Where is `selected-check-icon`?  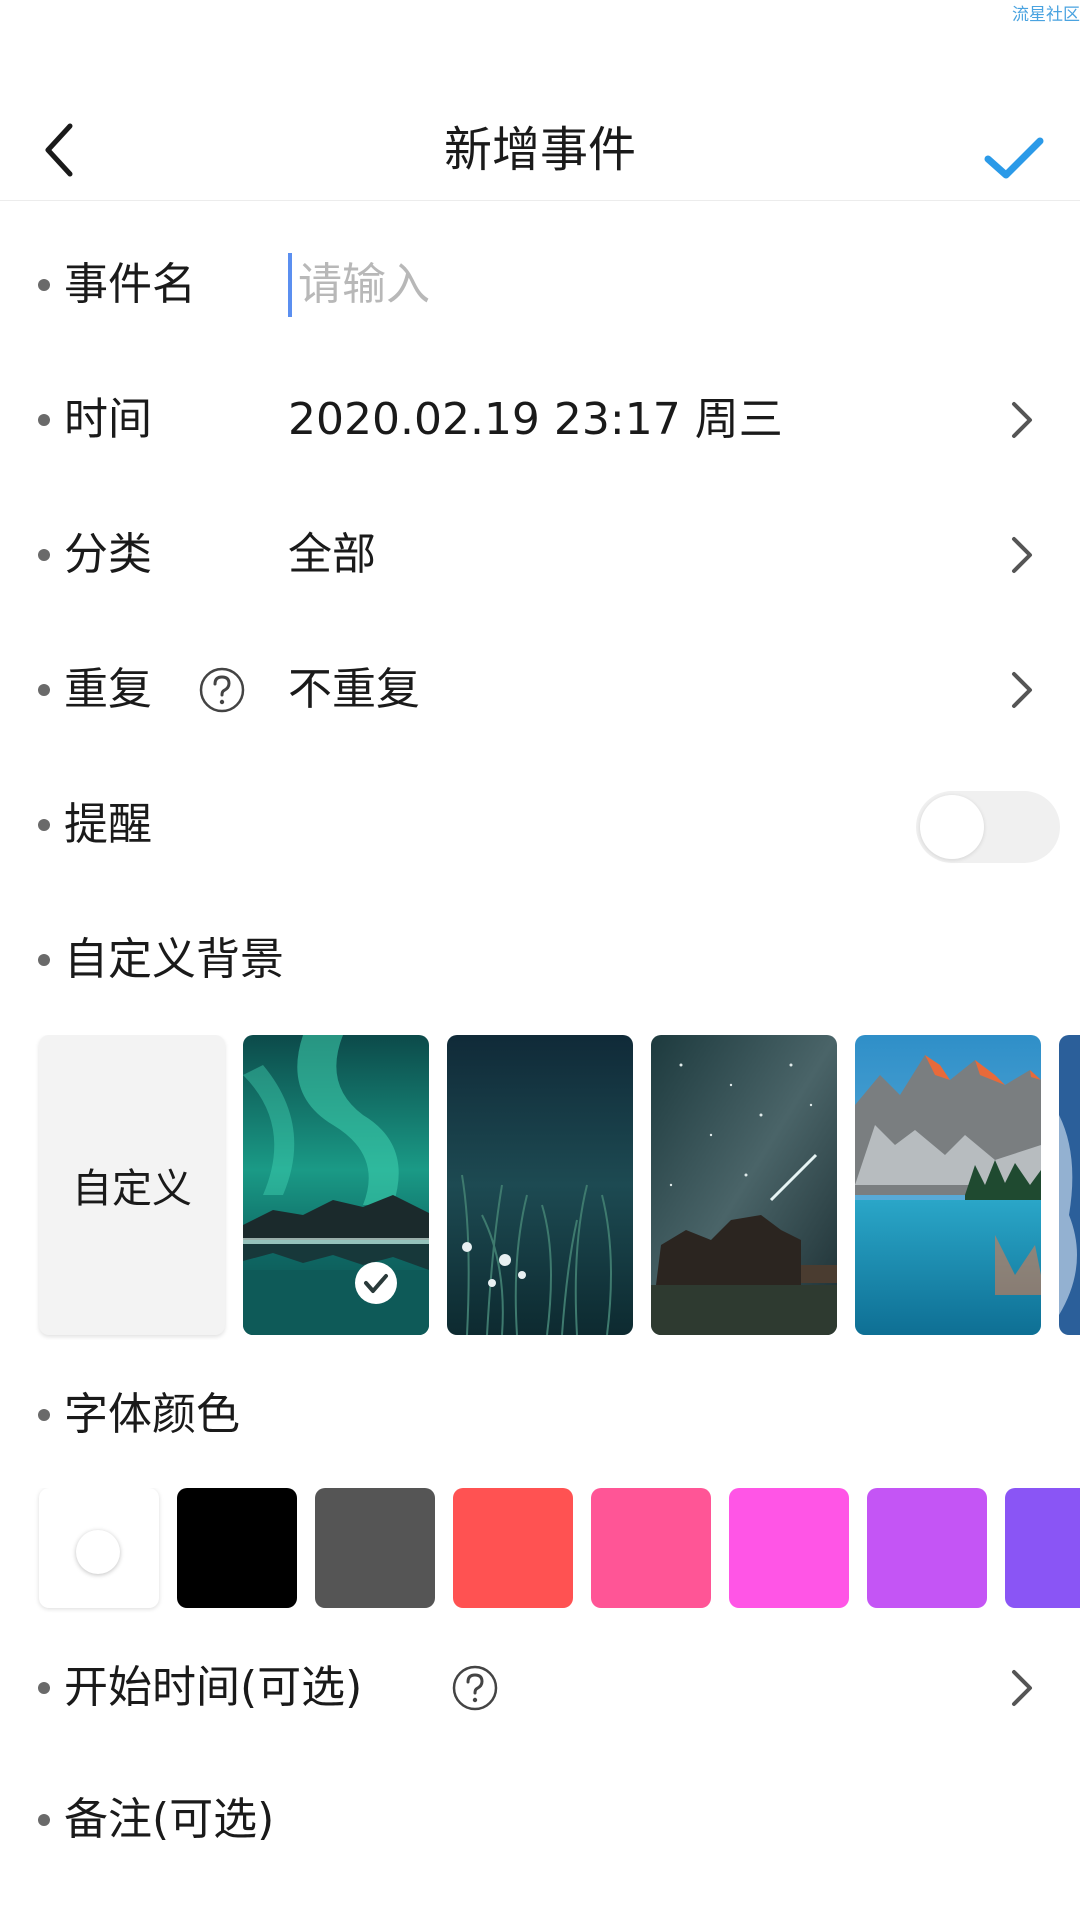
selected-check-icon is located at coordinates (376, 1283).